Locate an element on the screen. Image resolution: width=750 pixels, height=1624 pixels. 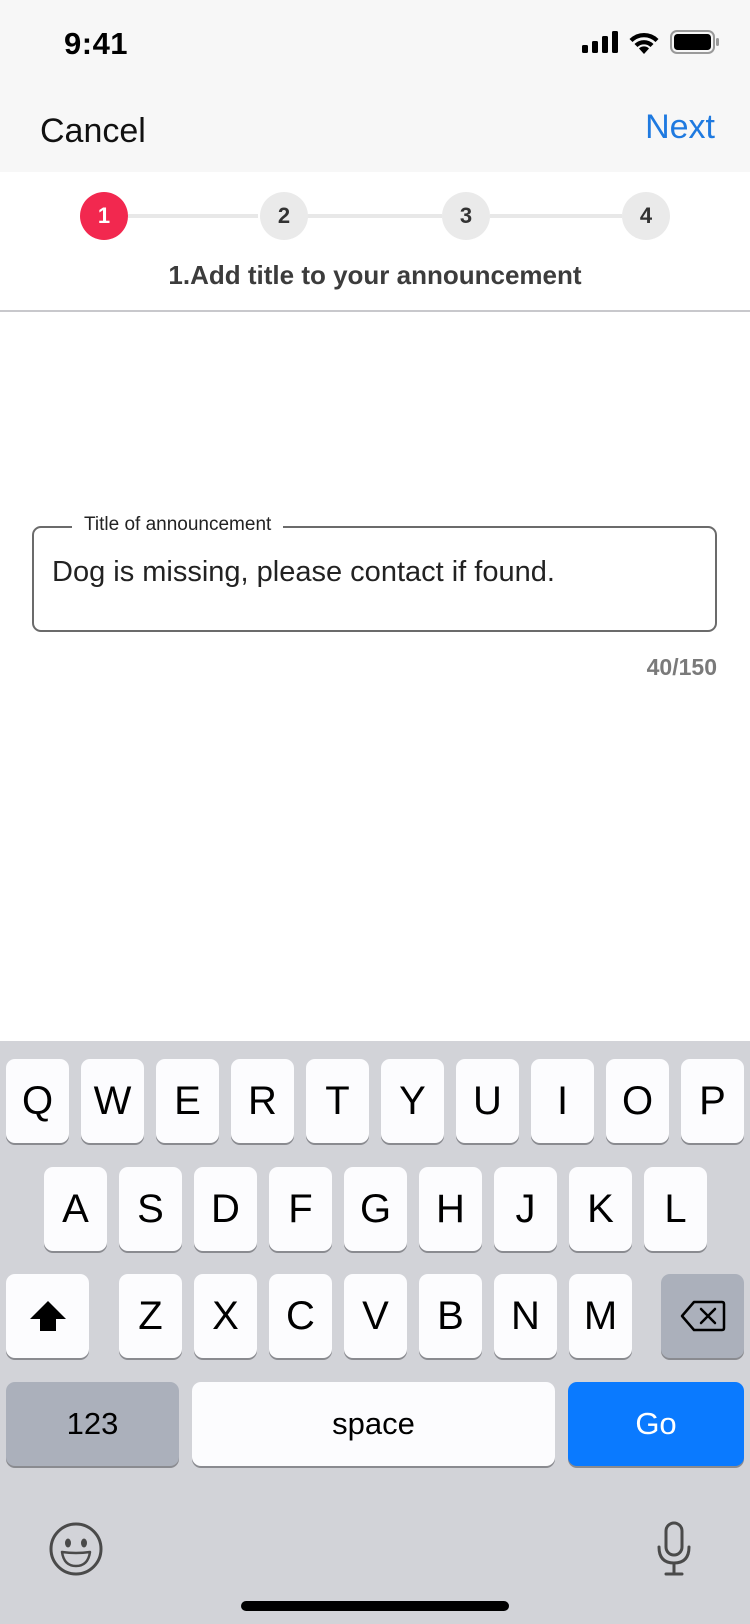
key-j: J is located at coordinates (525, 1209).